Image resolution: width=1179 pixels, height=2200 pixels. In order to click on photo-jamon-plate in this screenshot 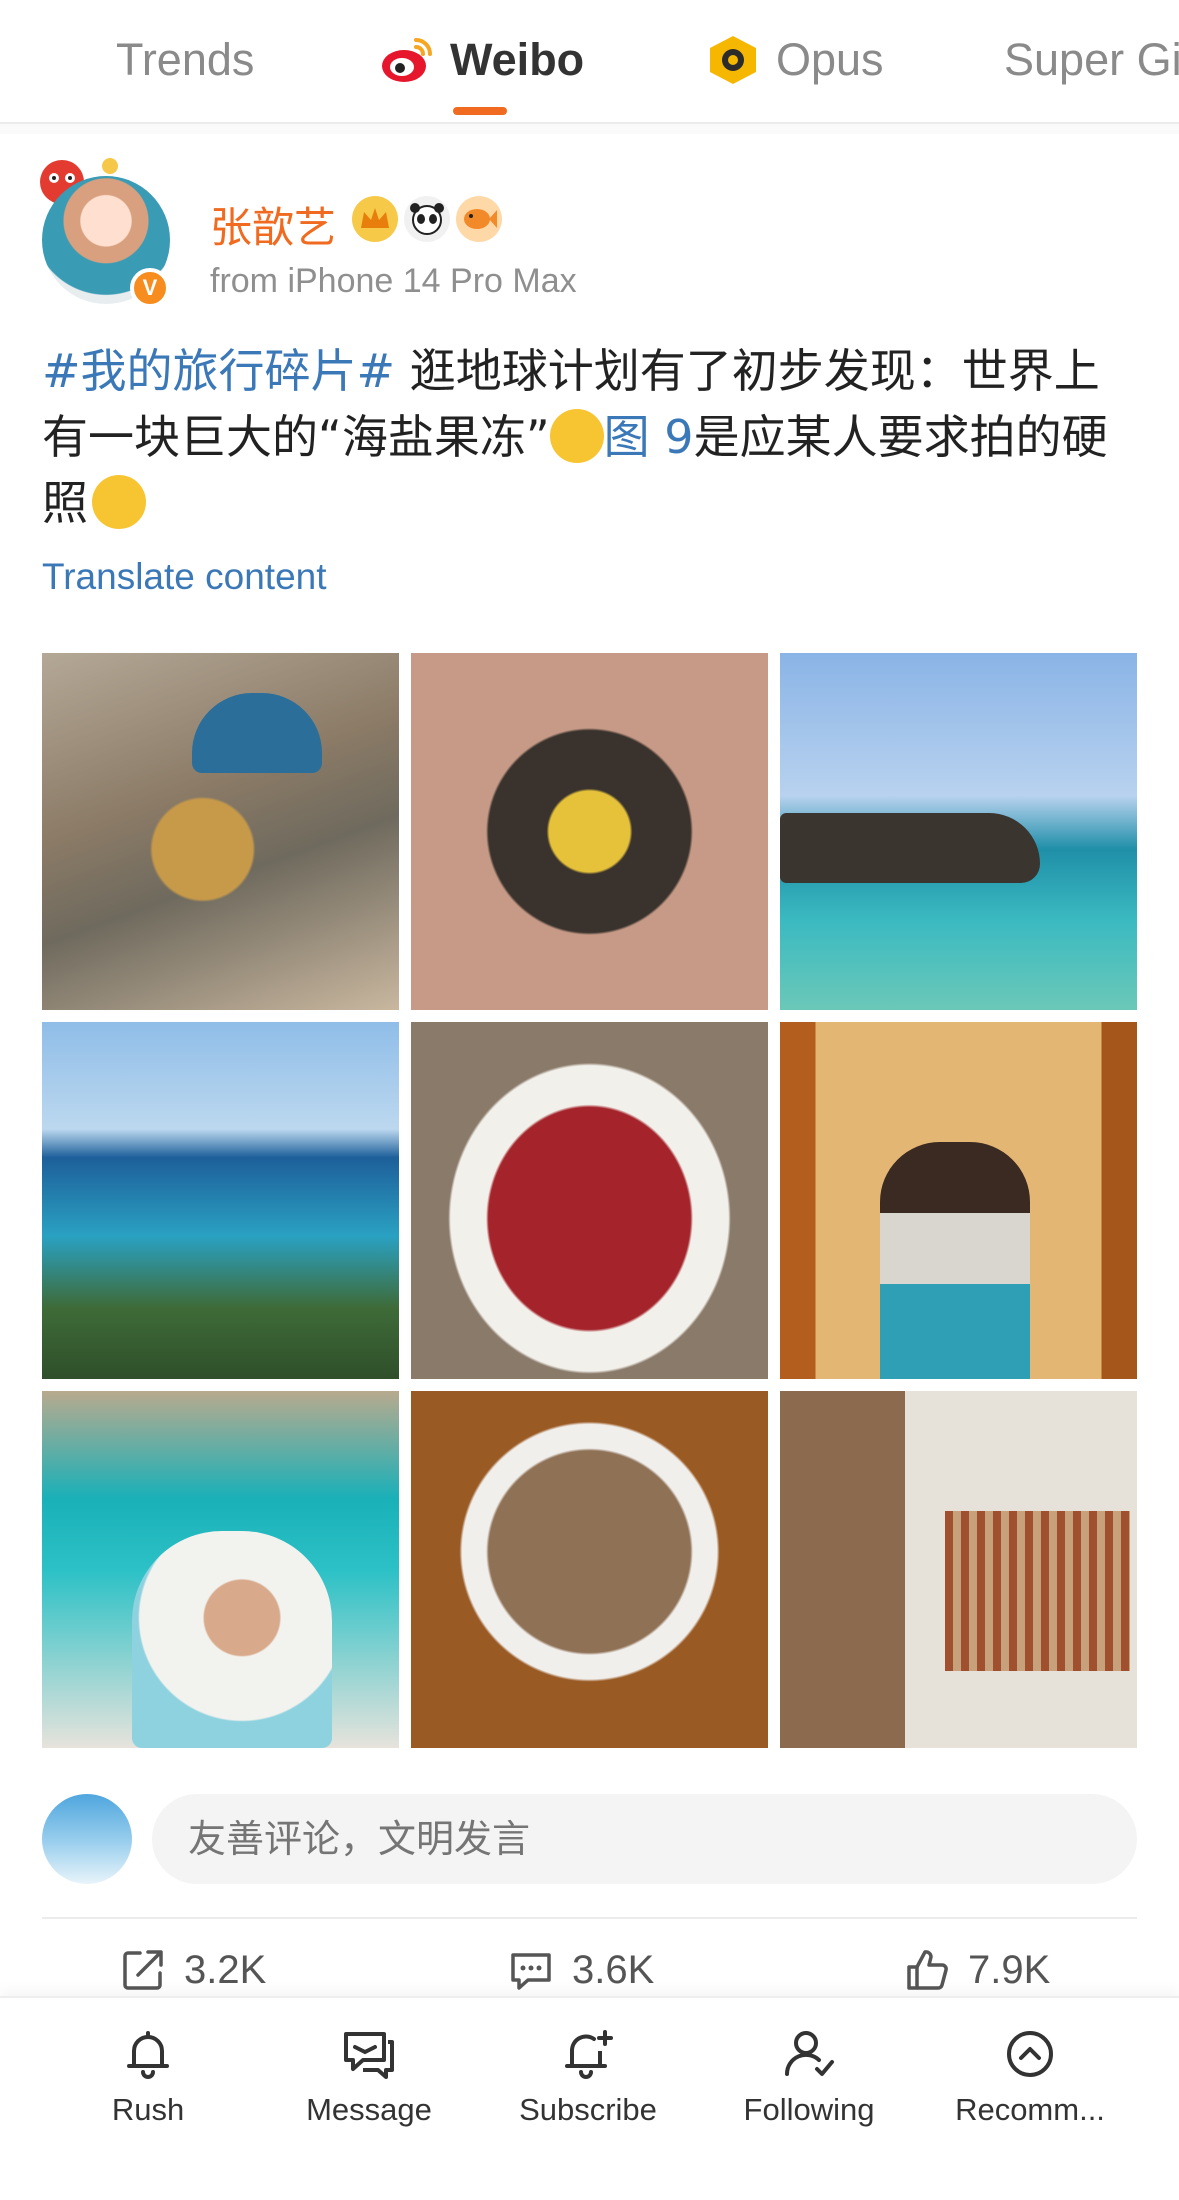, I will do `click(589, 1200)`.